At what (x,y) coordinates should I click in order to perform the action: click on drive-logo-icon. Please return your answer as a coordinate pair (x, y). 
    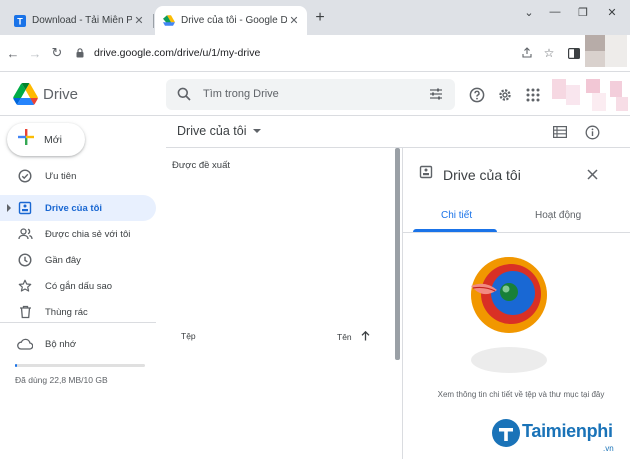
    Looking at the image, I should click on (25, 96).